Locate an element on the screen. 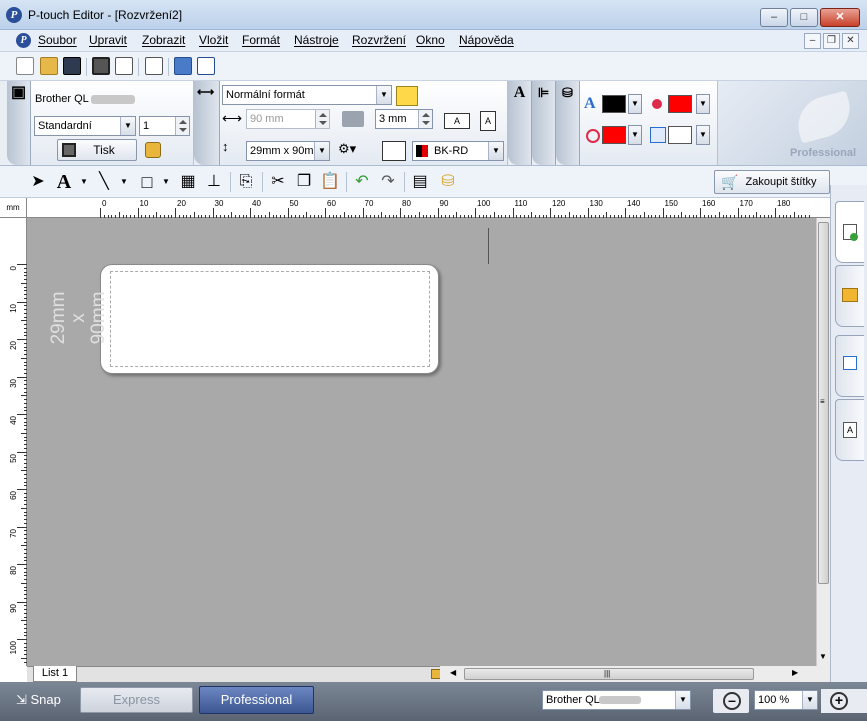 This screenshot has width=867, height=721. text-color-dropdown: ▼ is located at coordinates (635, 104).